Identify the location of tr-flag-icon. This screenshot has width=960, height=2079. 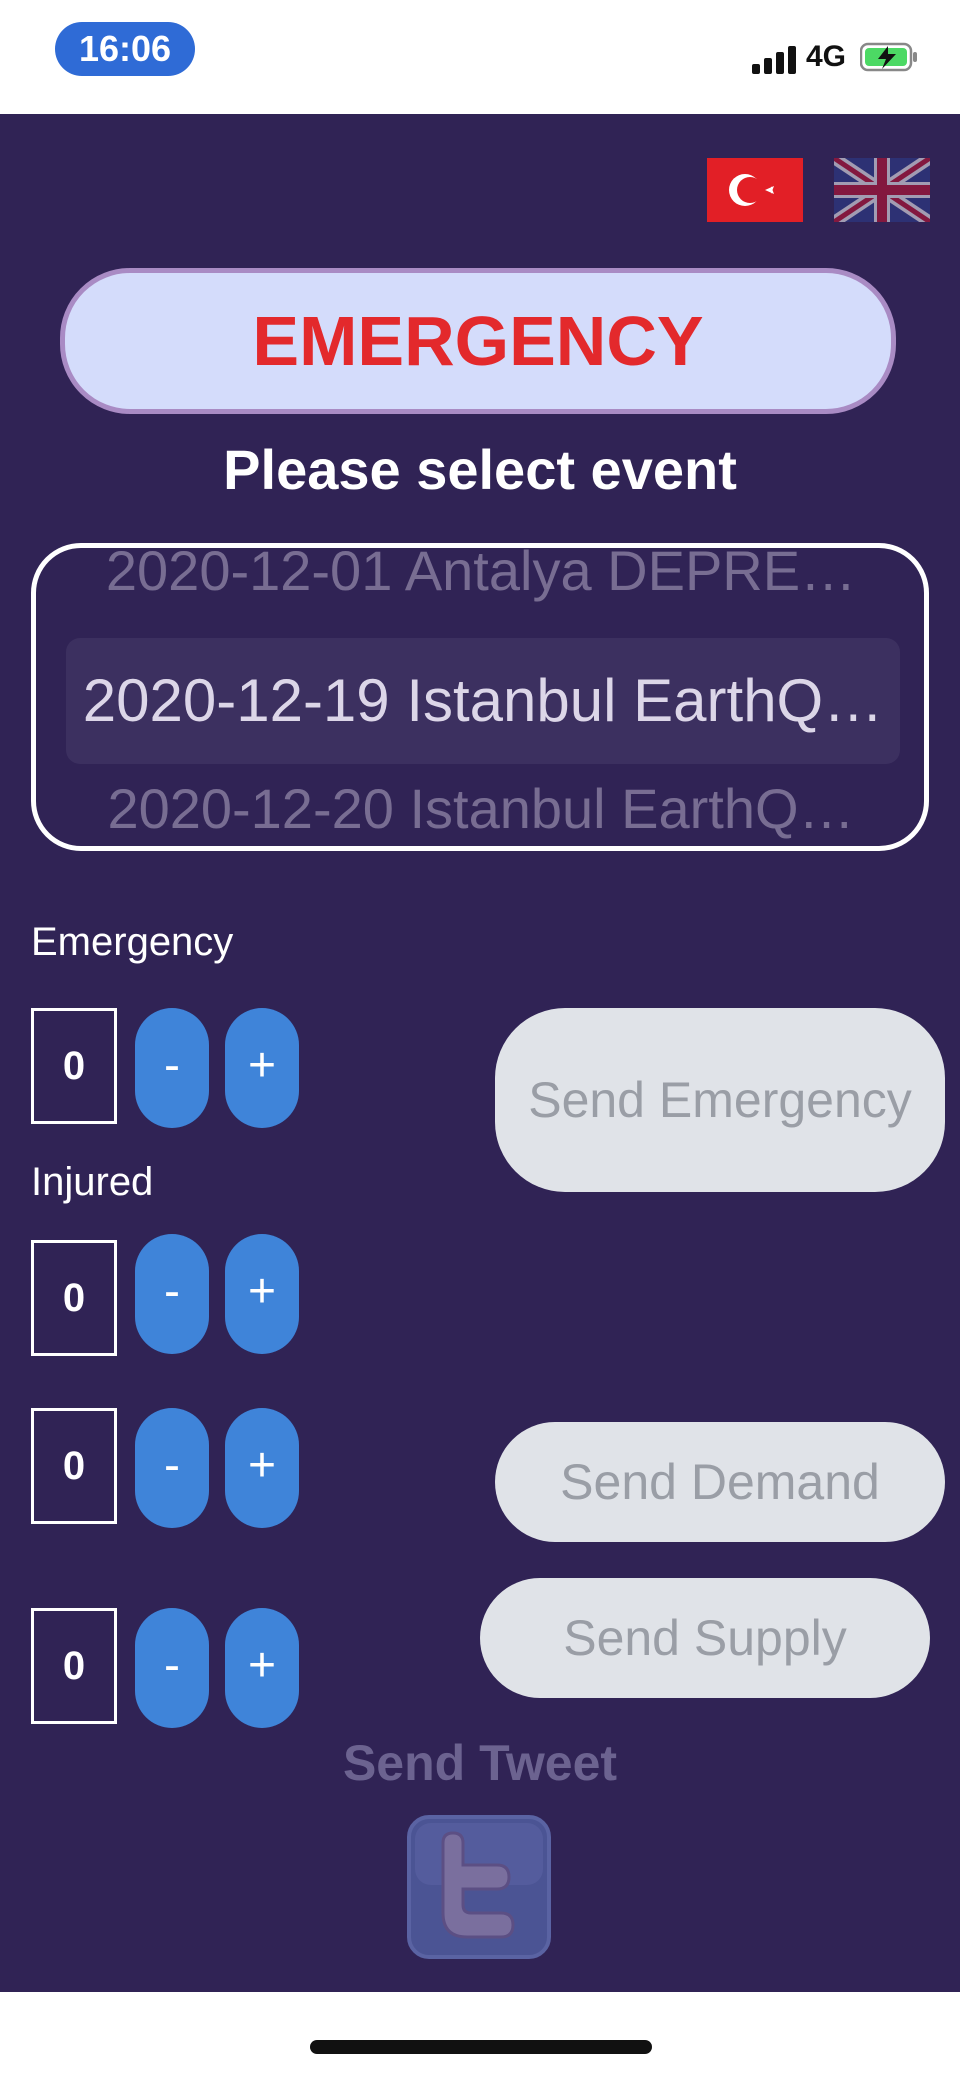
(755, 190).